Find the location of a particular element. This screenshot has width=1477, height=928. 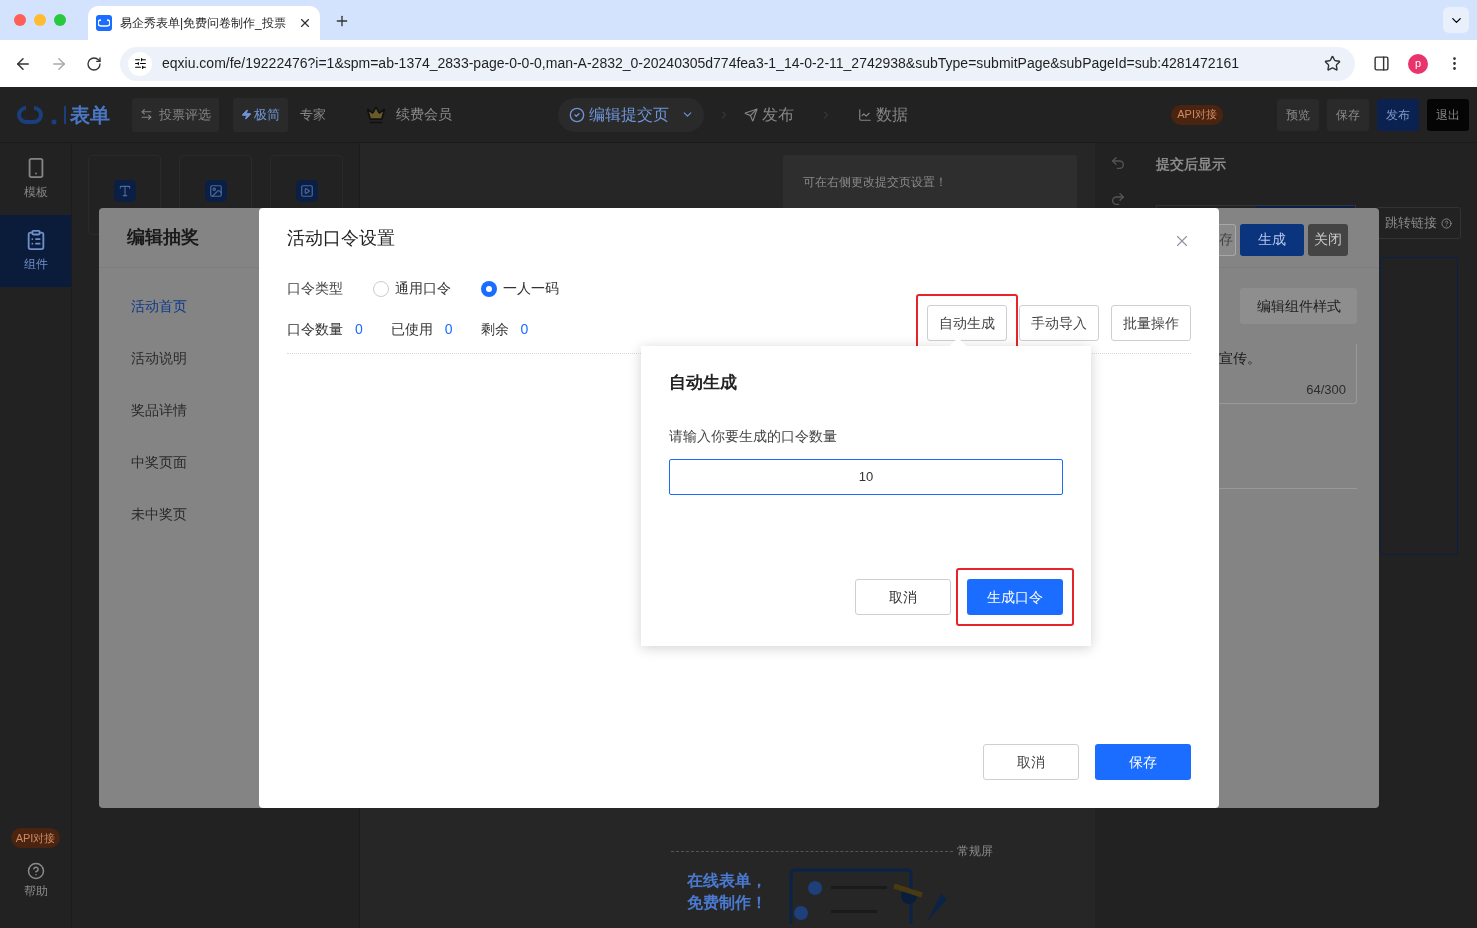

character-counter: 64/300 is located at coordinates (1326, 389).